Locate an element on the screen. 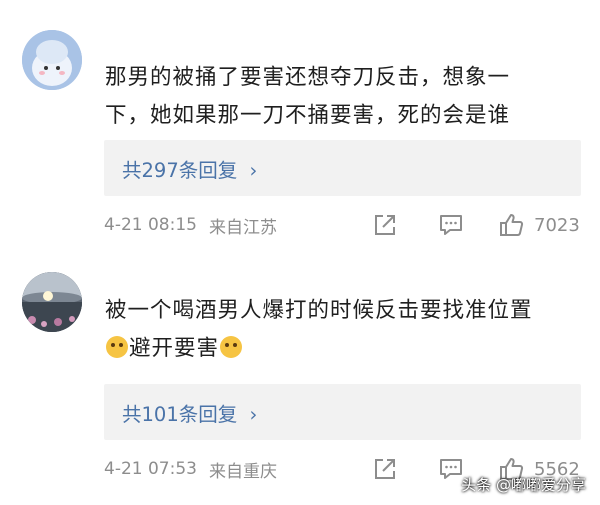 Image resolution: width=600 pixels, height=505 pixels. comment-icon is located at coordinates (451, 225).